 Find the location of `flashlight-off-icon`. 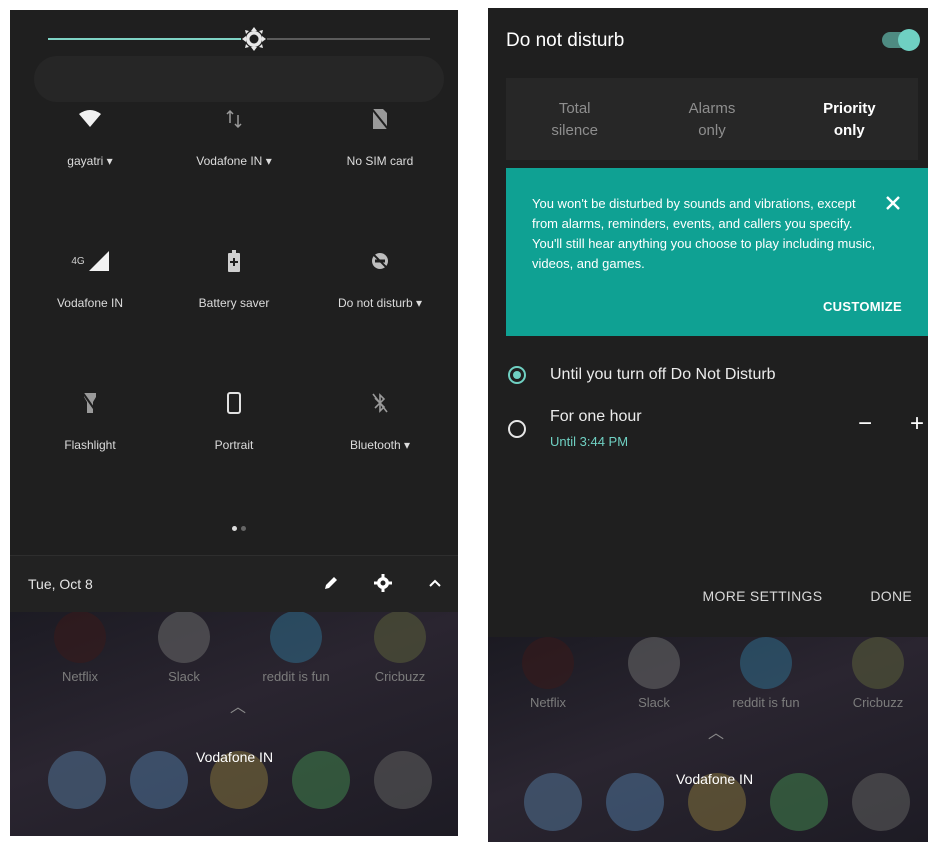

flashlight-off-icon is located at coordinates (90, 403).